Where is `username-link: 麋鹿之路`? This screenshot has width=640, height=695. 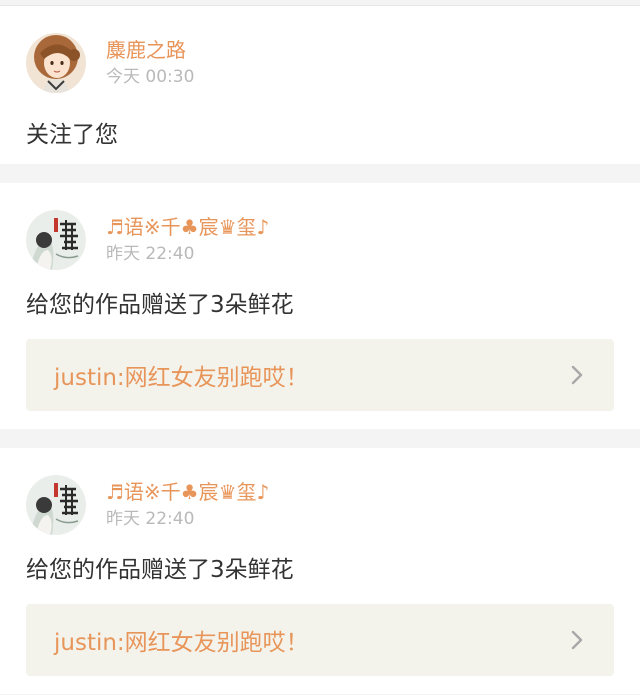
username-link: 麋鹿之路 is located at coordinates (150, 50).